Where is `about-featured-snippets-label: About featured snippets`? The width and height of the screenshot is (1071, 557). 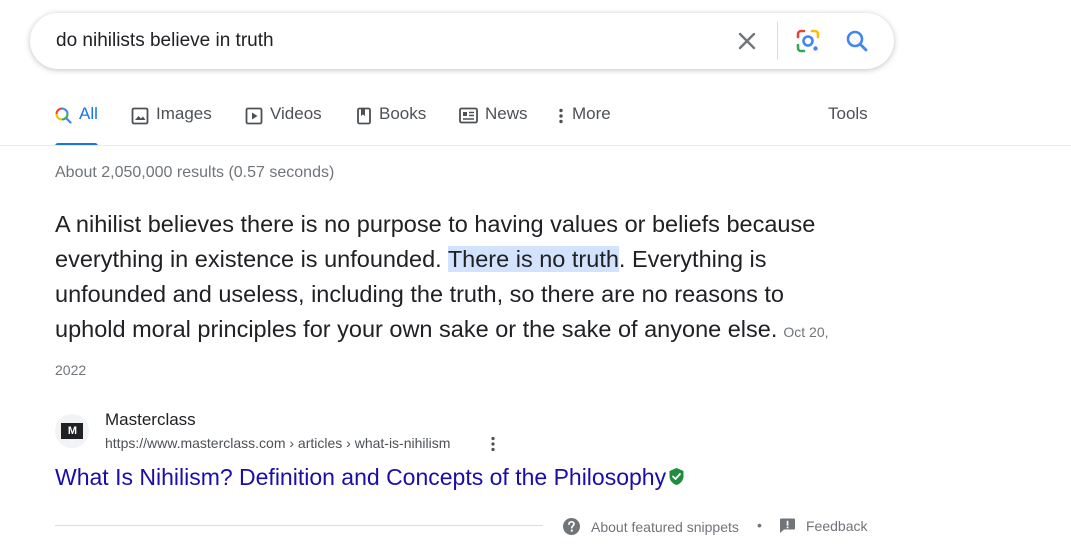 about-featured-snippets-label: About featured snippets is located at coordinates (665, 526).